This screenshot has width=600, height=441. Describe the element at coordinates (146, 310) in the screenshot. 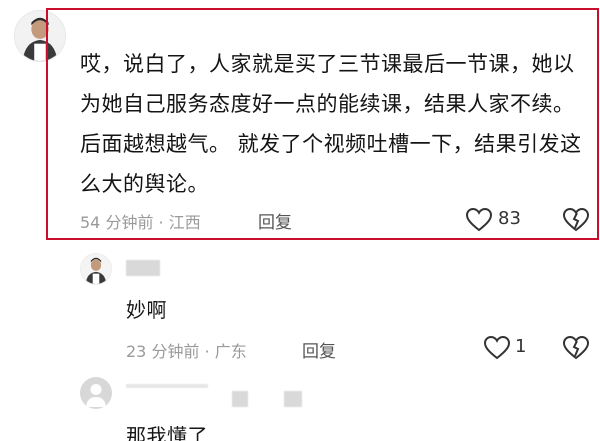

I see `reply-text: 妙啊` at that location.